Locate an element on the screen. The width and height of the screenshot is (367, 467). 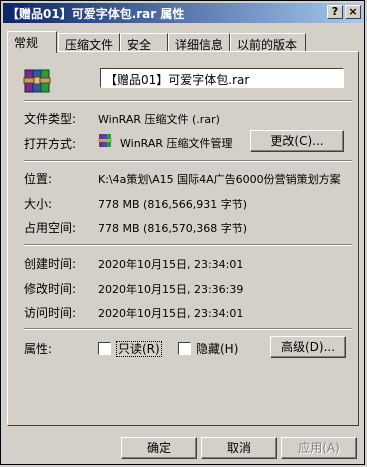
file-type-value: WinRAR 压缩文件 (.rar) is located at coordinates (159, 119).